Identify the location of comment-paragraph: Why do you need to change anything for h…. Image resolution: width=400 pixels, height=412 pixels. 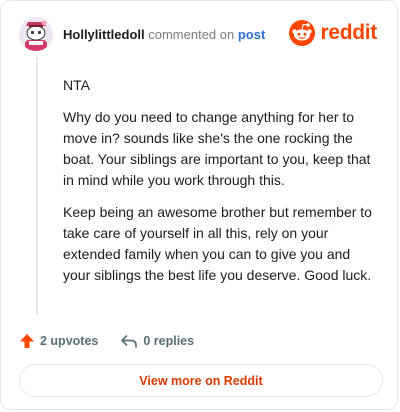
(217, 148).